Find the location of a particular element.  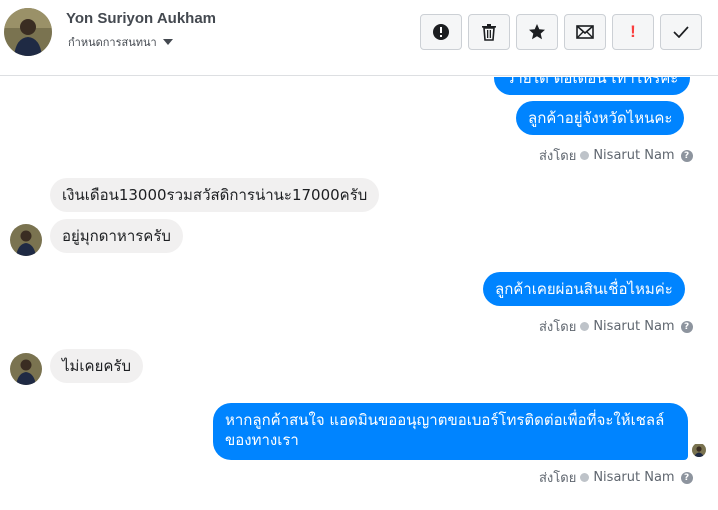

message-bubble-outgoing: ลูกค้าอยู่จังหวัดไหนคะ is located at coordinates (600, 118).